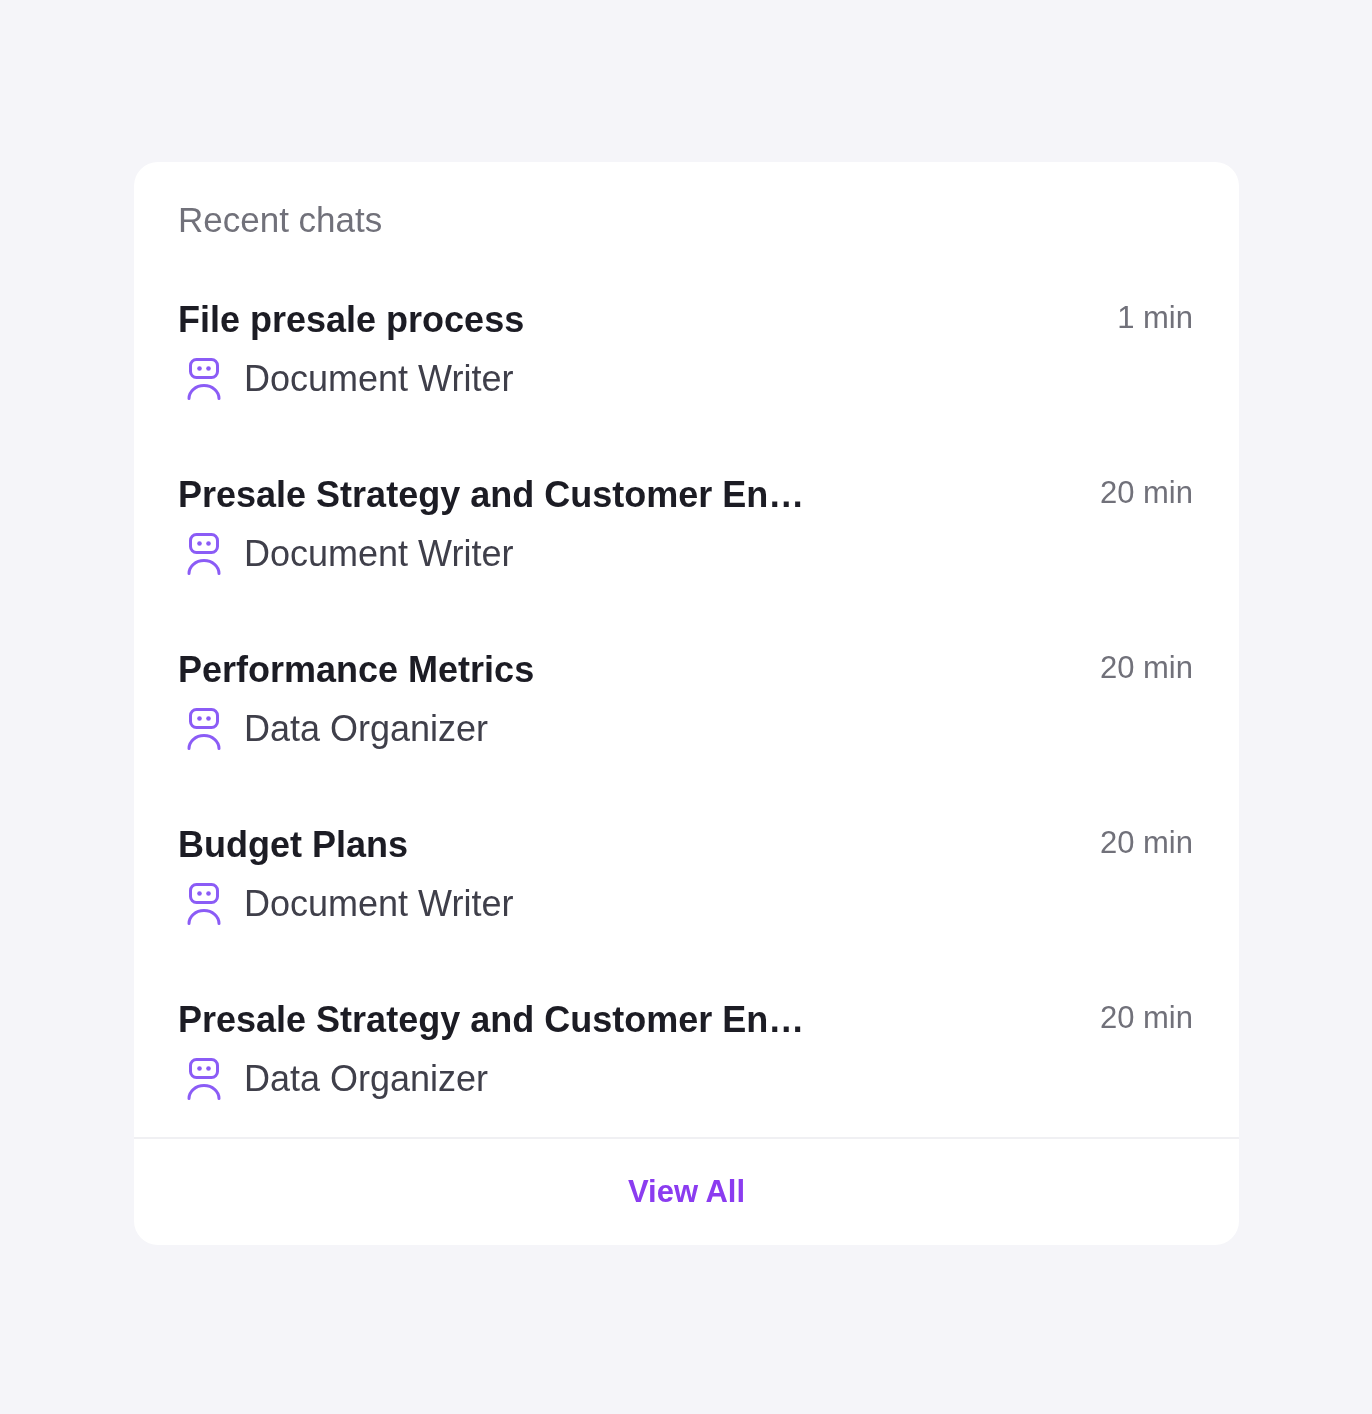  What do you see at coordinates (356, 670) in the screenshot?
I see `chat-title: Performance Metrics` at bounding box center [356, 670].